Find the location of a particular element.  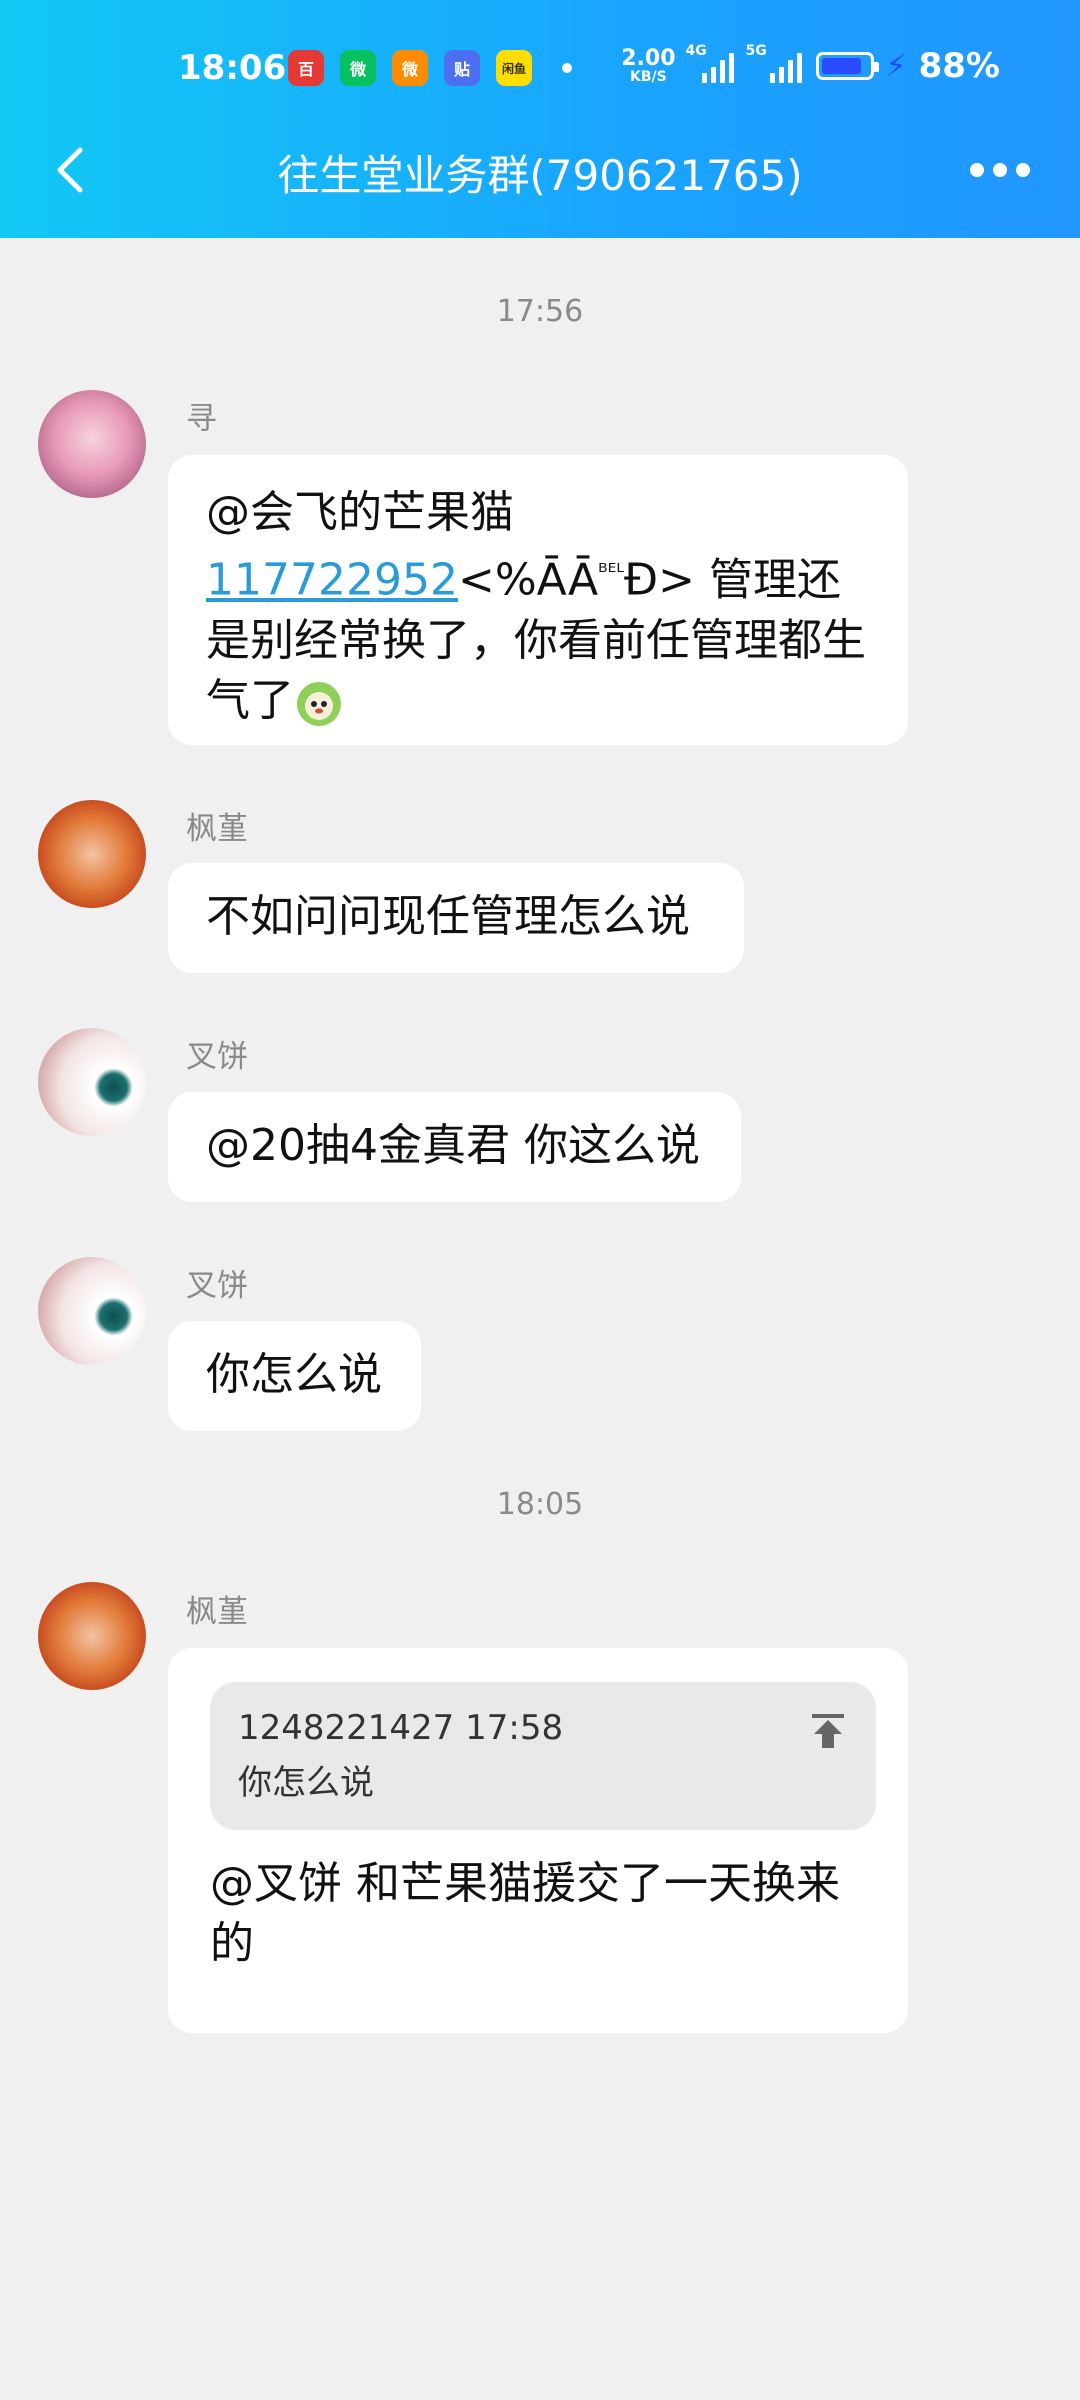

more-notifications-dot is located at coordinates (567, 68).